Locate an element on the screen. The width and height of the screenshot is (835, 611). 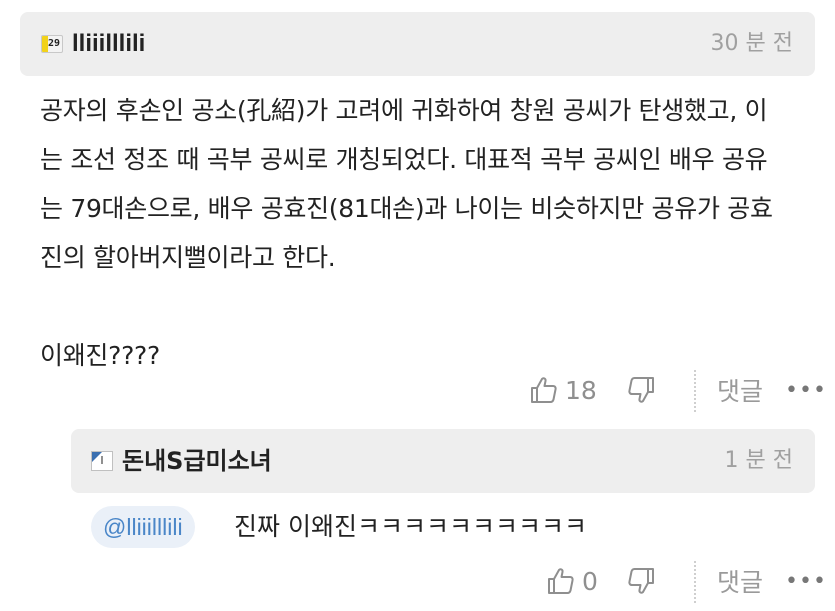
reply-actions: 0 댓글 ••• is located at coordinates (417, 581).